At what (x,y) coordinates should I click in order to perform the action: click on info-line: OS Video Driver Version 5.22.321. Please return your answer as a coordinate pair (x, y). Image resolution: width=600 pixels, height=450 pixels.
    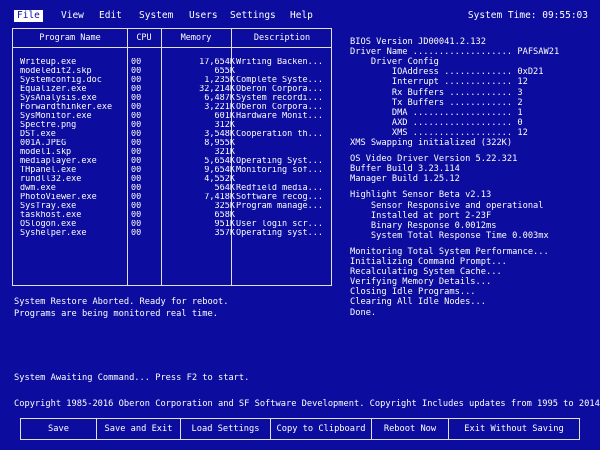
    Looking at the image, I should click on (434, 159).